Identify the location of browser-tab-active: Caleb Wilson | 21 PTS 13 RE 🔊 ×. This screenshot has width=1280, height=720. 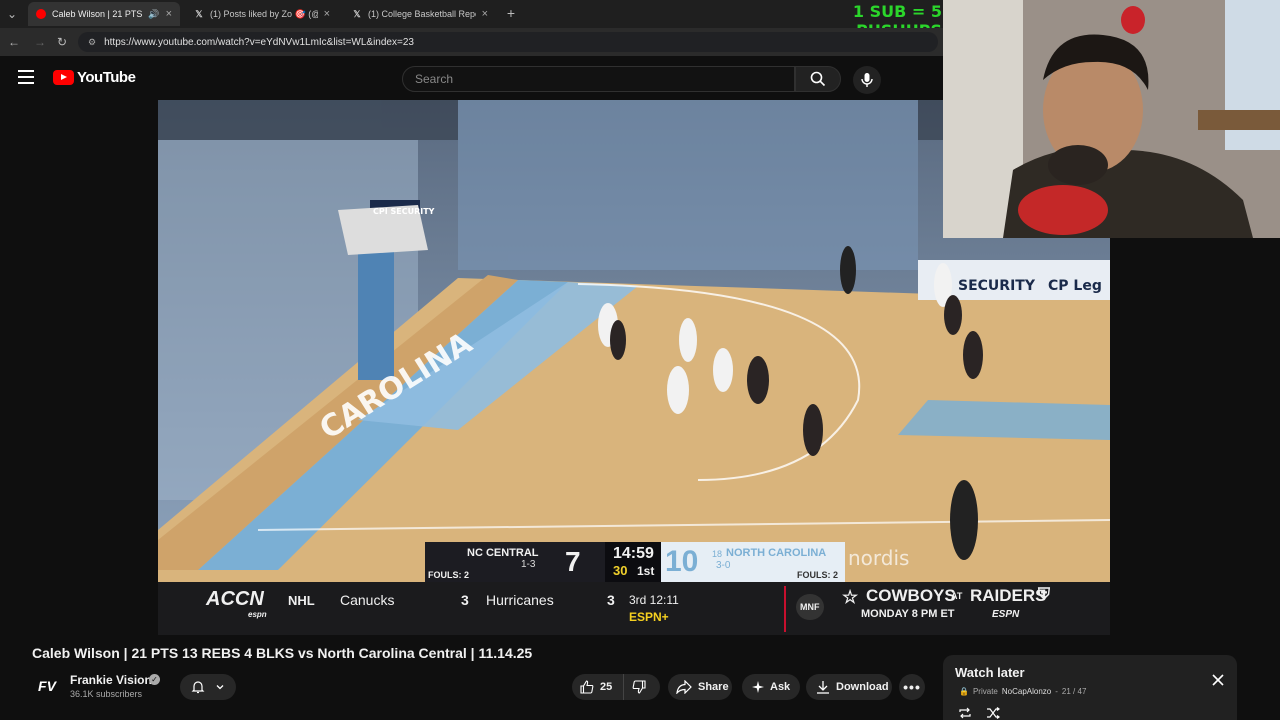
(104, 14).